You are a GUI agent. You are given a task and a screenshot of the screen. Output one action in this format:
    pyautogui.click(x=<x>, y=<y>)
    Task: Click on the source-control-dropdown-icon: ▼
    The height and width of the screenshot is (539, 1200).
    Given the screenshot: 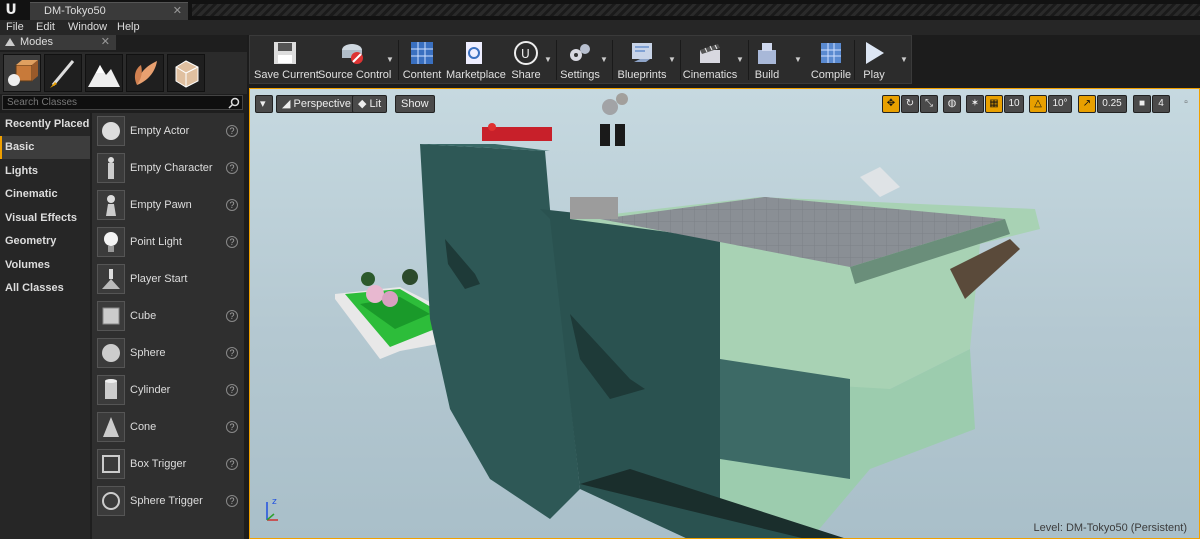 What is the action you would take?
    pyautogui.click(x=390, y=60)
    